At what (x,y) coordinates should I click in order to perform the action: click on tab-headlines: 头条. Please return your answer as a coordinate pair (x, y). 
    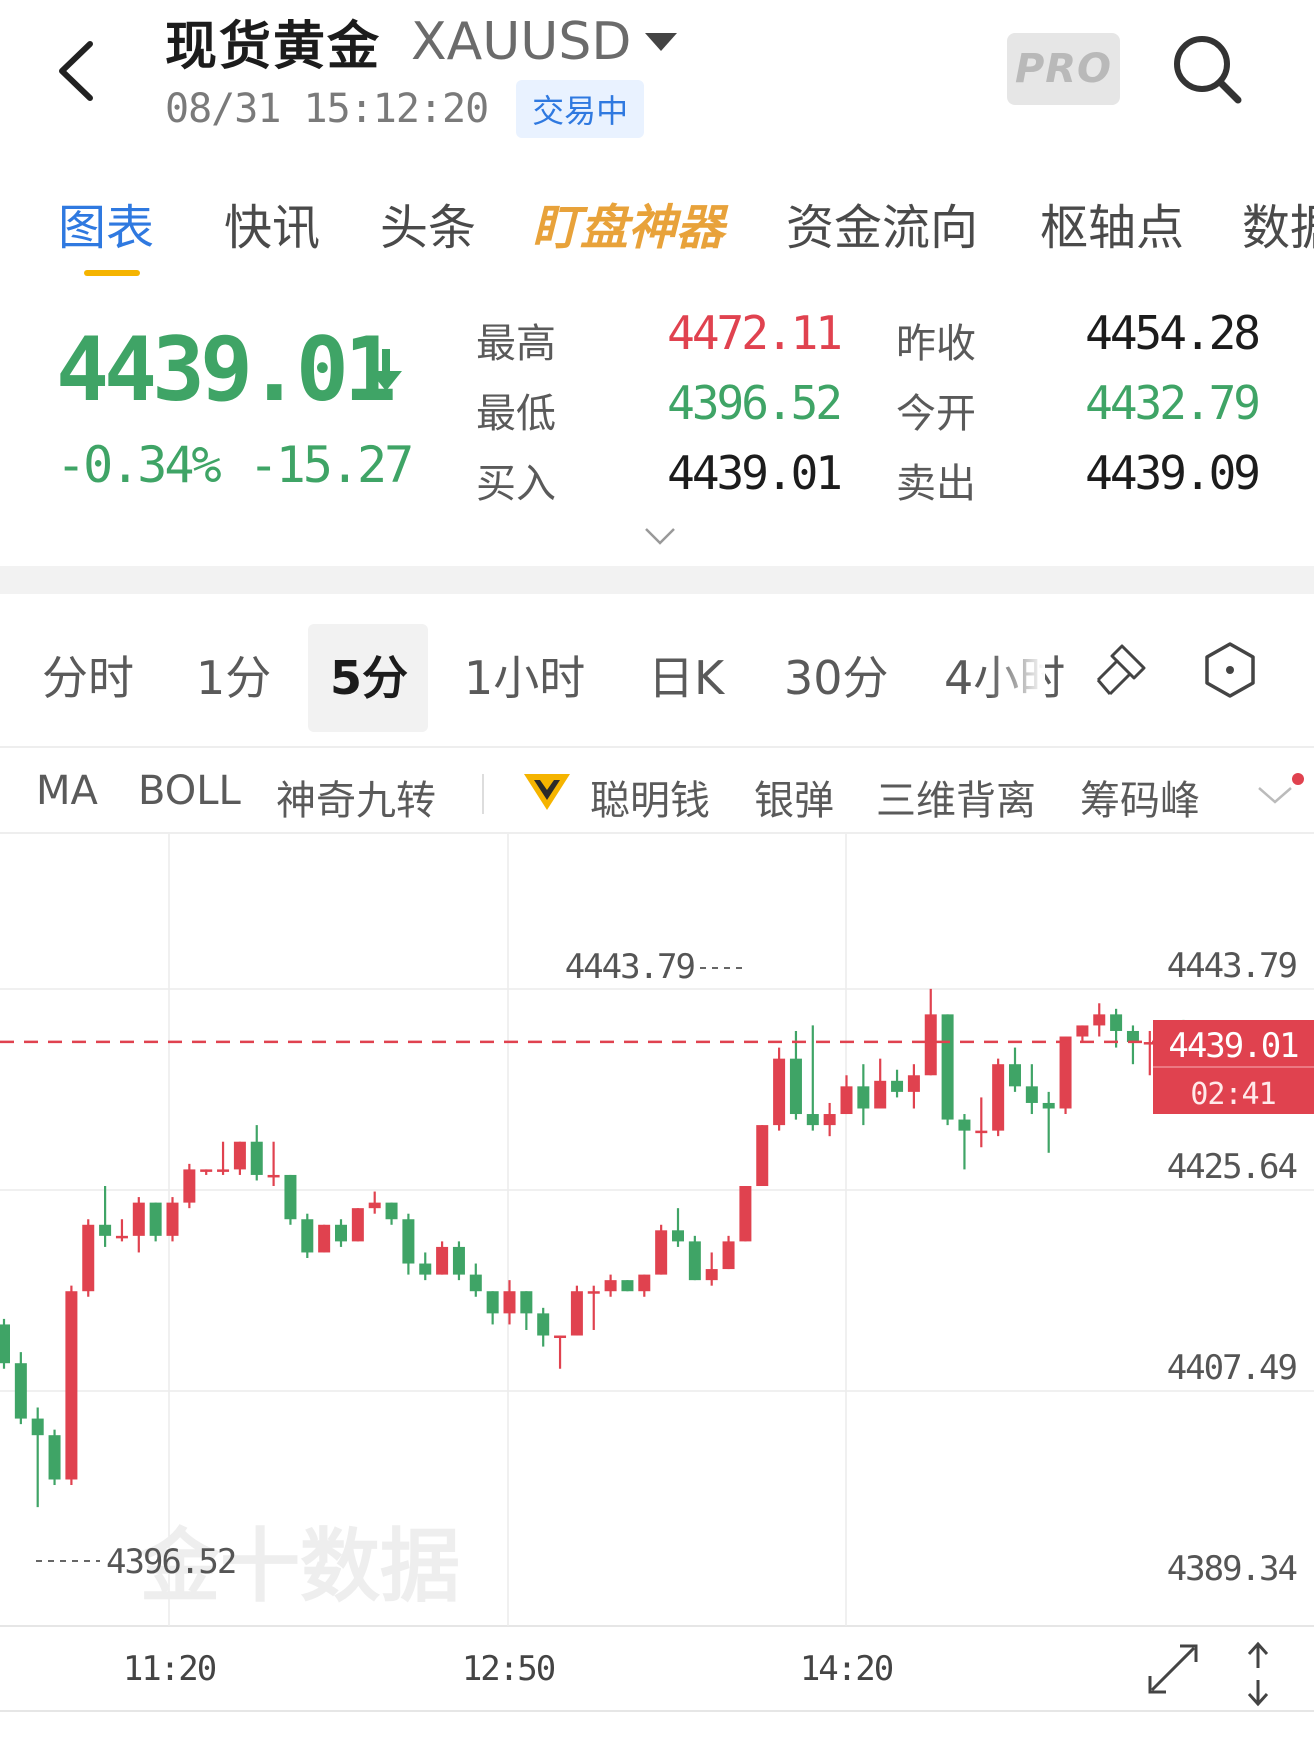
    Looking at the image, I should click on (428, 223).